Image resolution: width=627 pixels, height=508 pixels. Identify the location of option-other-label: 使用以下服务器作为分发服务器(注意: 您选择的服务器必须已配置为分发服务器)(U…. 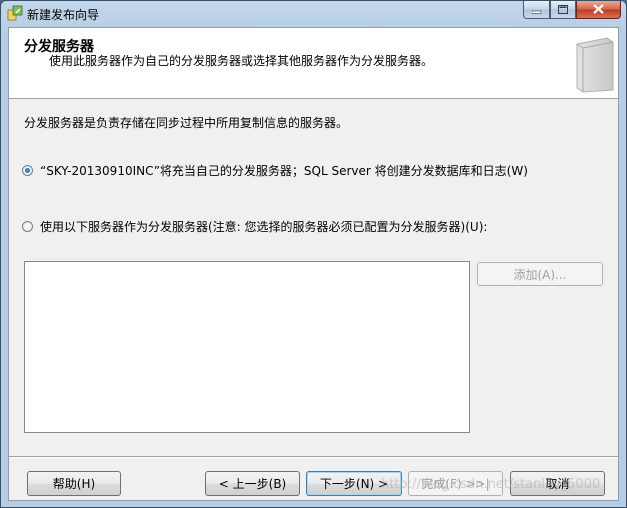
(263, 226).